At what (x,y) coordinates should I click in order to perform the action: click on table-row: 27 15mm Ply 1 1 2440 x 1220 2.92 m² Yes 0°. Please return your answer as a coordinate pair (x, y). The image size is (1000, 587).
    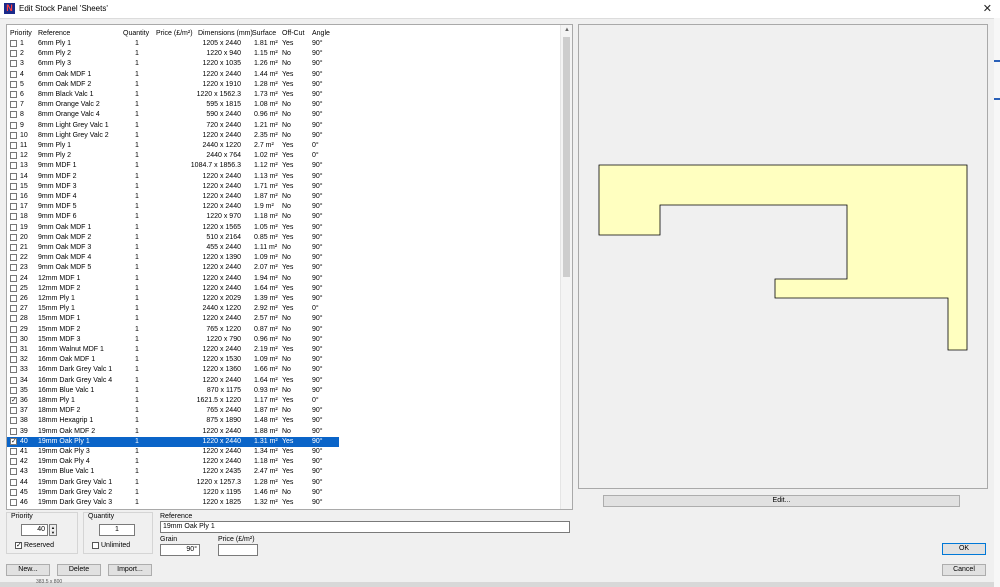
    Looking at the image, I should click on (173, 309).